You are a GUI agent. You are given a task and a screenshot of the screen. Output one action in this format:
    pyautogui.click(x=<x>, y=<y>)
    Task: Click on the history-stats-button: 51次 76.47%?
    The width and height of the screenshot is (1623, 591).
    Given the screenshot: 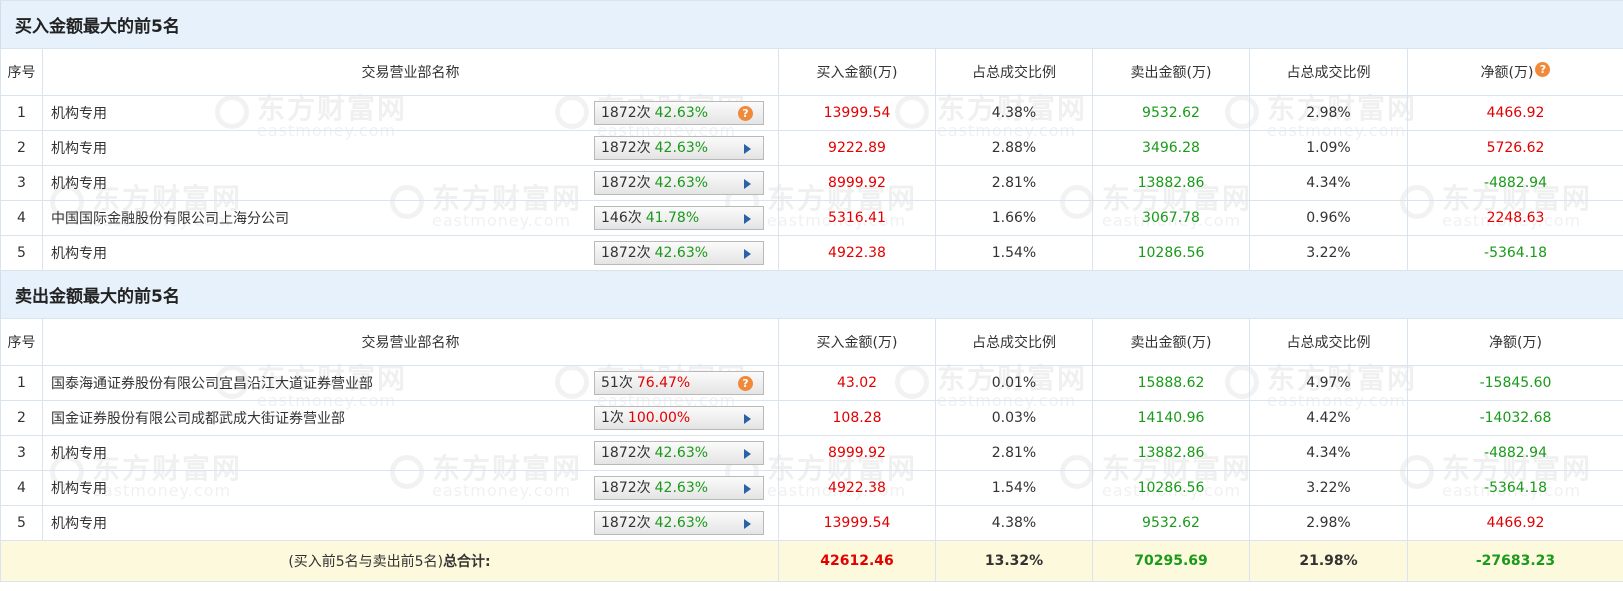 What is the action you would take?
    pyautogui.click(x=679, y=383)
    